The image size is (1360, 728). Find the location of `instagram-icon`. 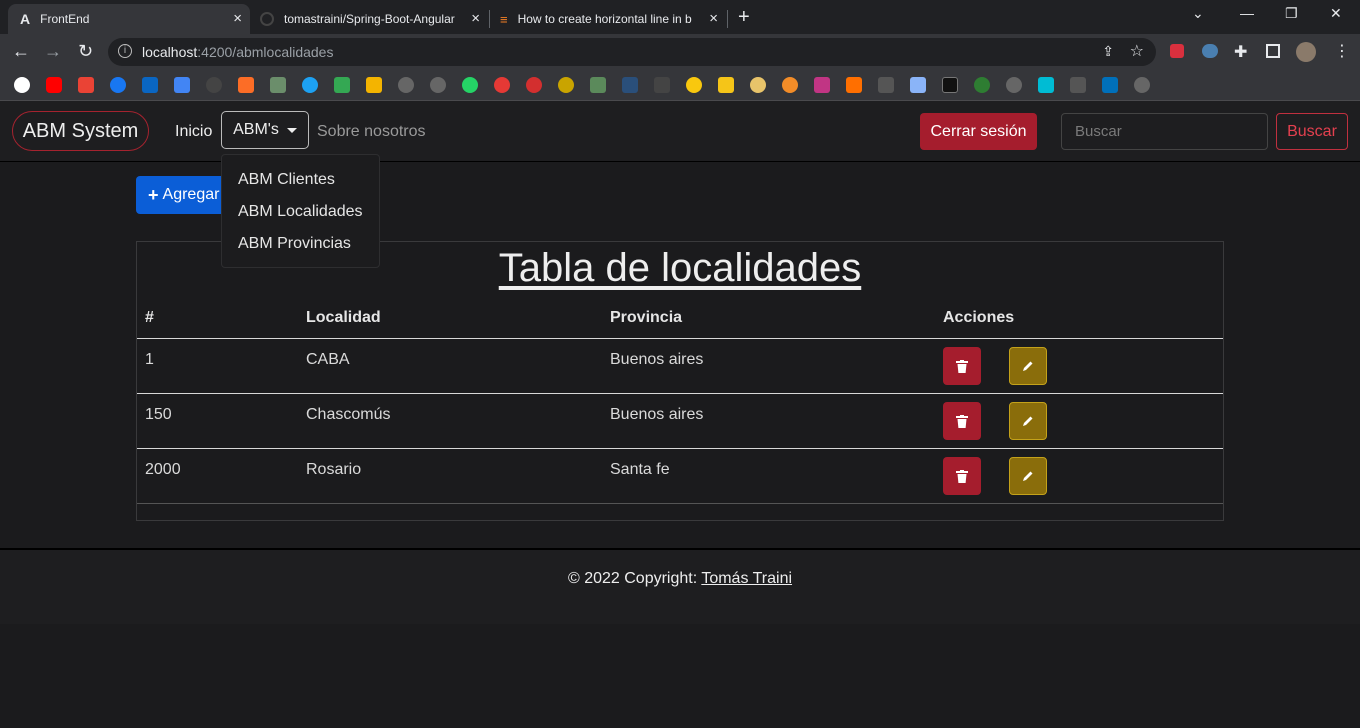

instagram-icon is located at coordinates (822, 85).